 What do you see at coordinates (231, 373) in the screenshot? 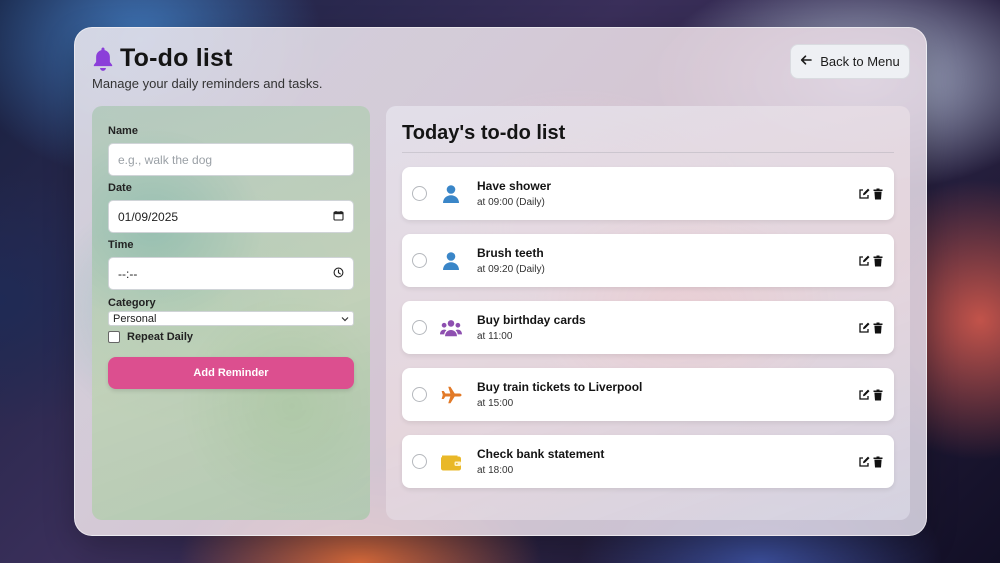
I see `add-reminder-button: Add Reminder` at bounding box center [231, 373].